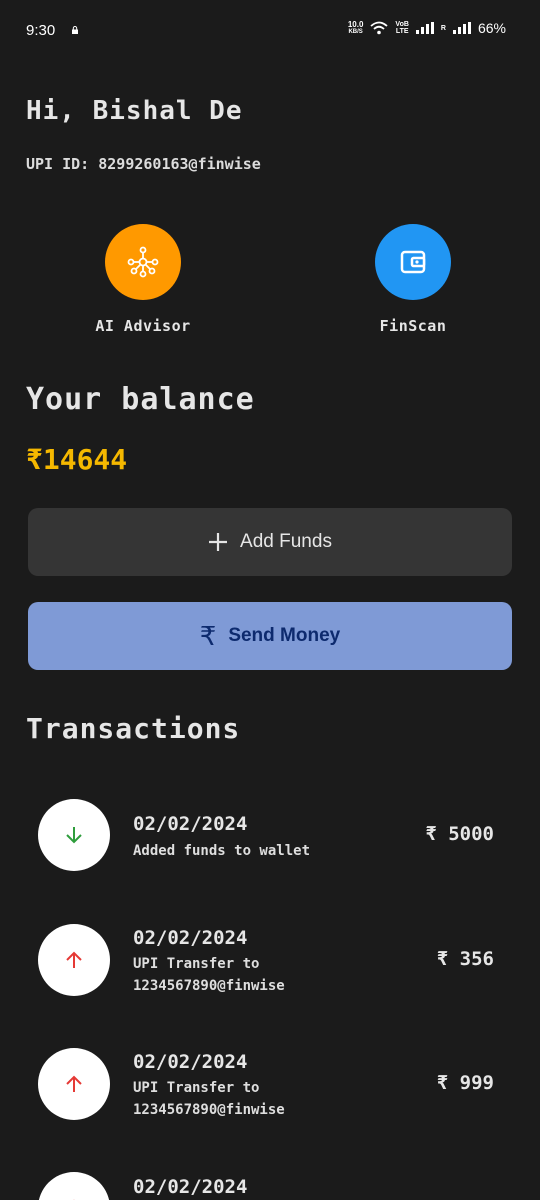 The width and height of the screenshot is (540, 1200). I want to click on arrow-down-icon, so click(74, 835).